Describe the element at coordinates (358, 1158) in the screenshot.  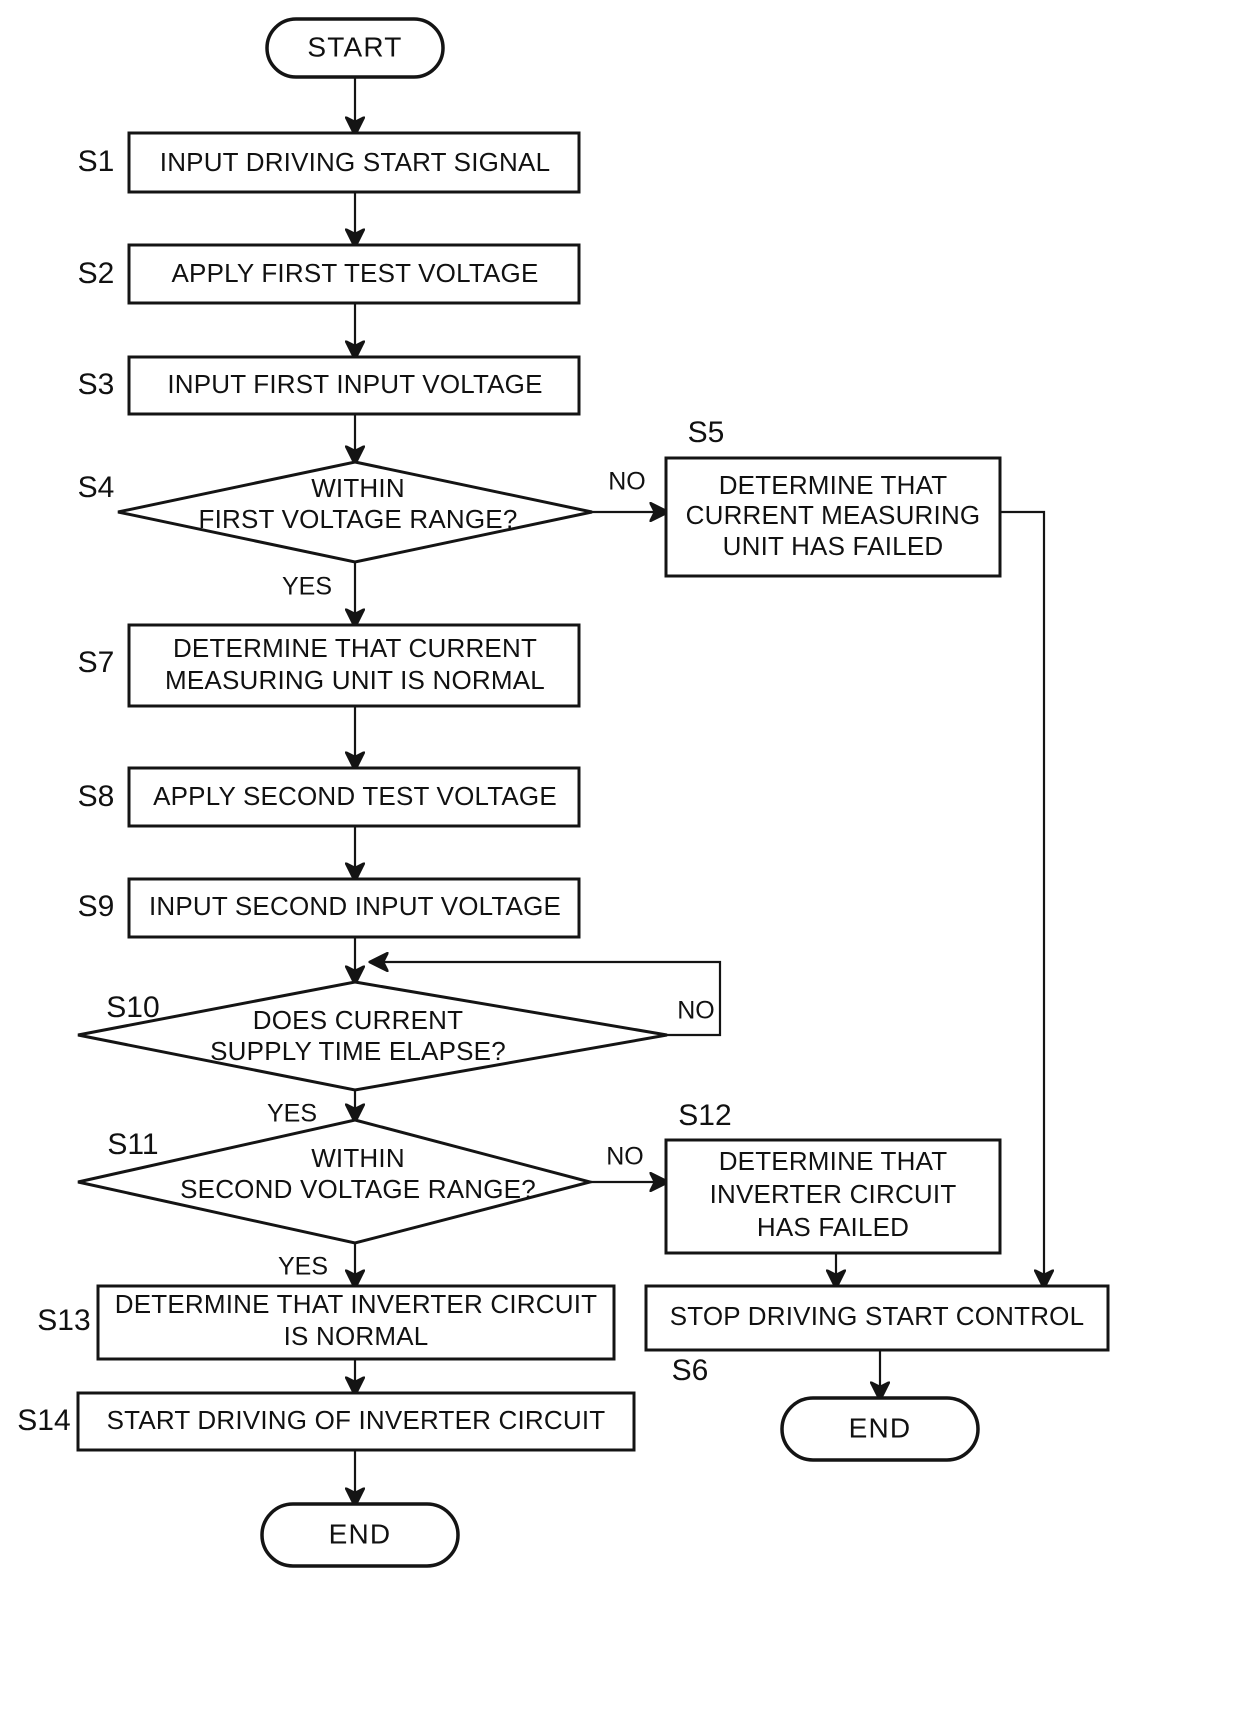
I see `node-s11-label-line1: WITHIN` at that location.